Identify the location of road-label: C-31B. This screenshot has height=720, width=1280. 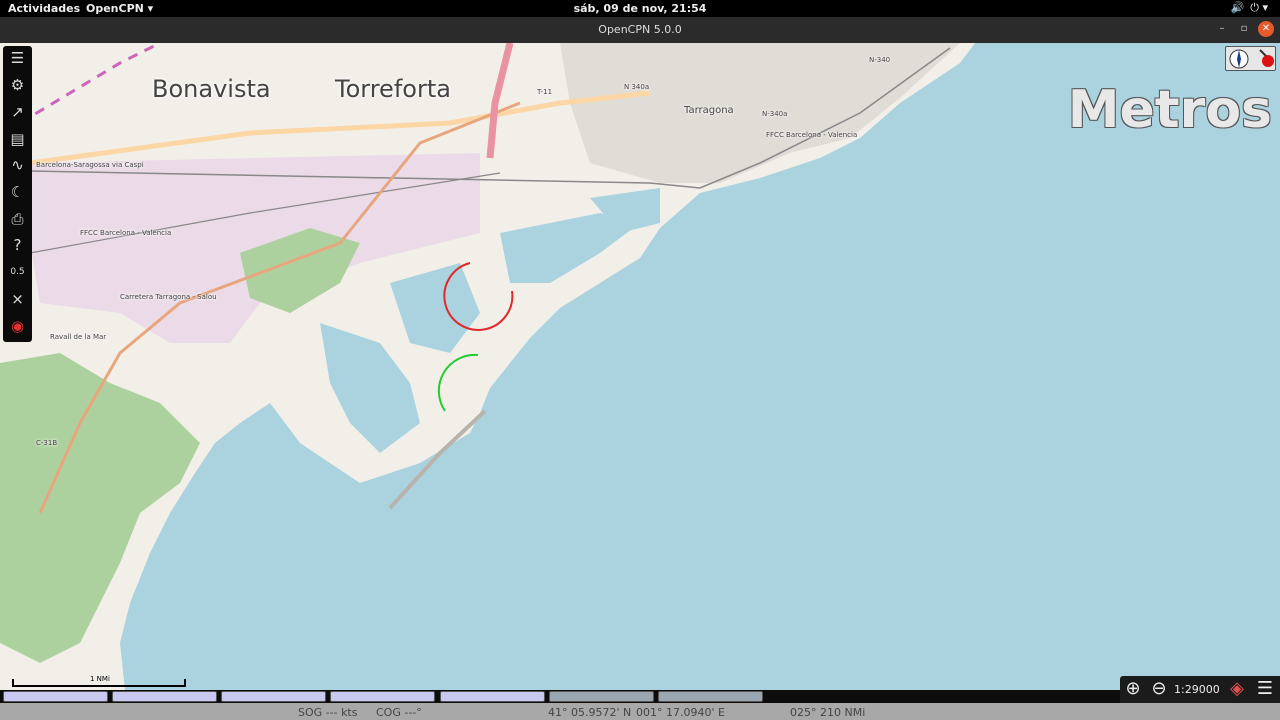
(47, 443).